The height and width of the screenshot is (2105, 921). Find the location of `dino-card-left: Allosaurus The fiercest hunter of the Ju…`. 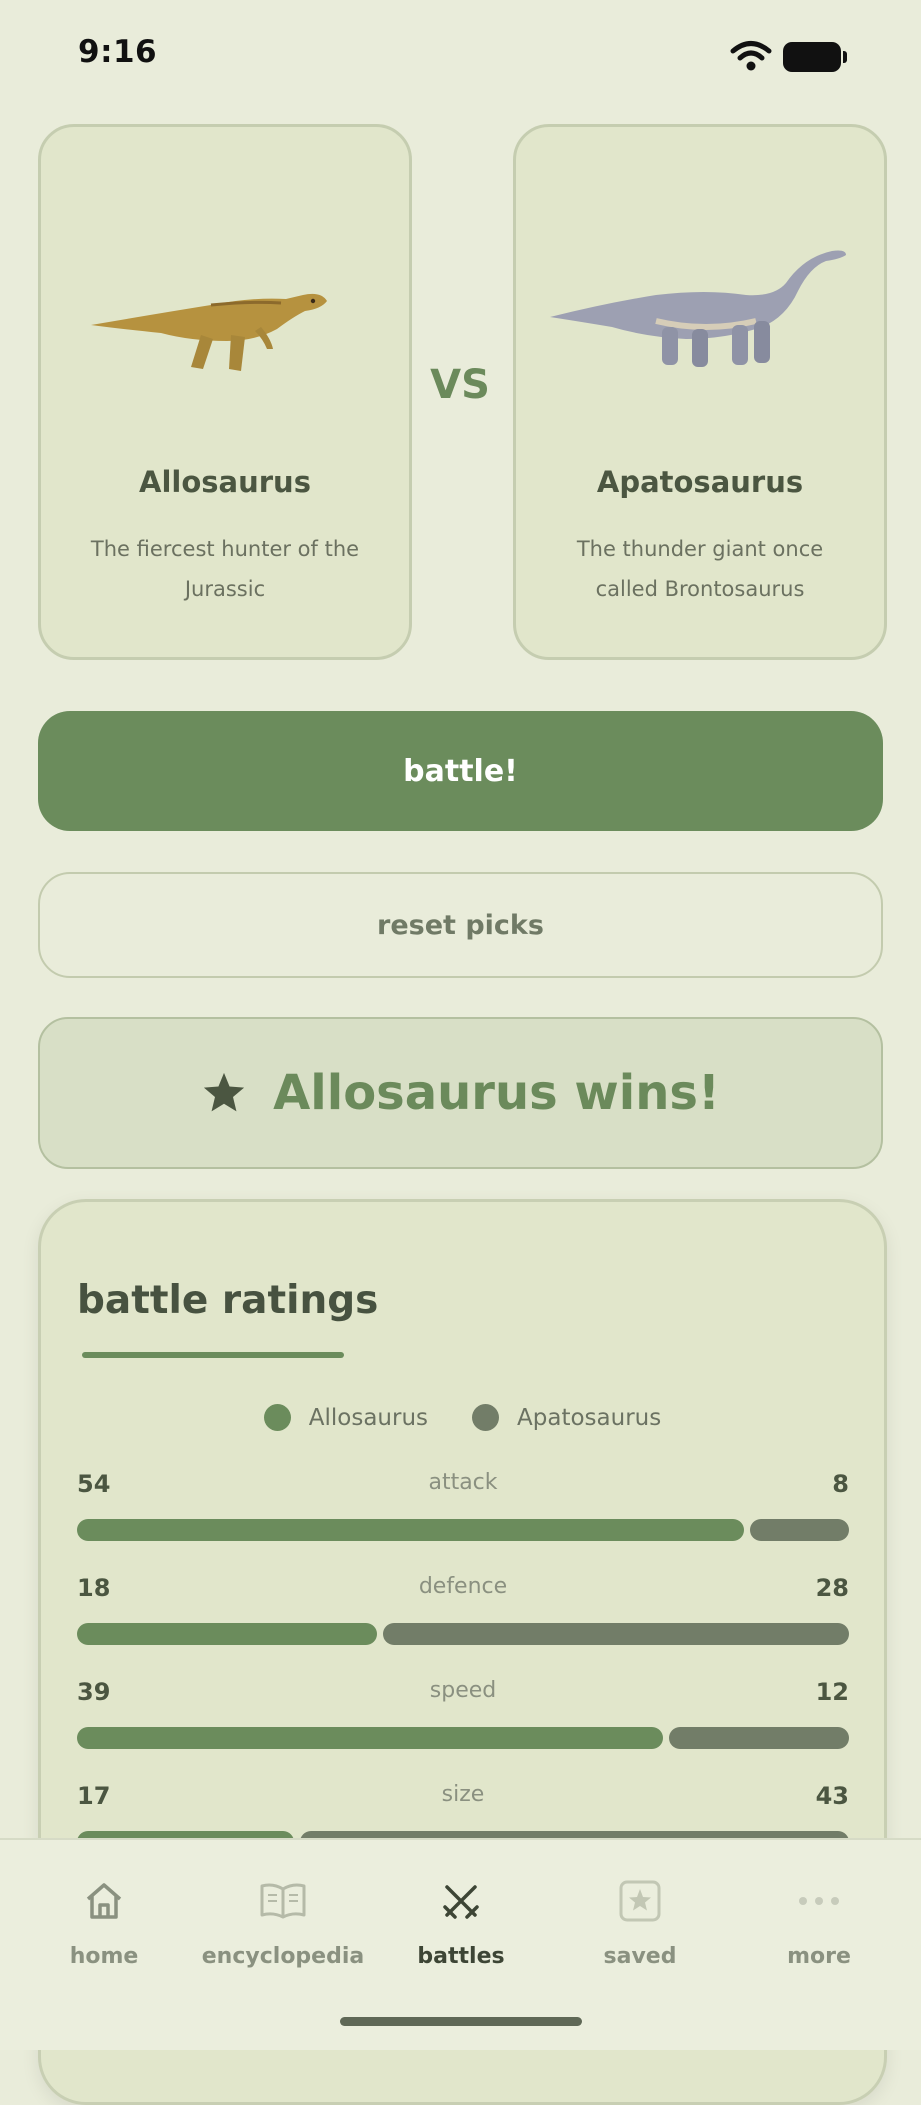

dino-card-left: Allosaurus The fiercest hunter of the Ju… is located at coordinates (225, 392).